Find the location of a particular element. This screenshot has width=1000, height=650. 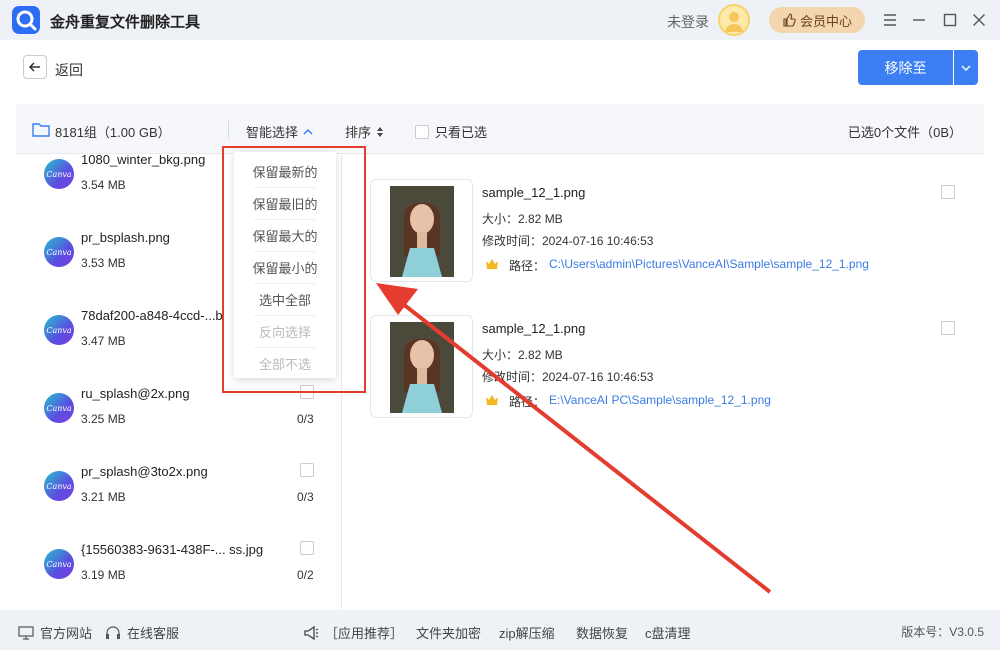

app-logo-icon is located at coordinates (26, 20).